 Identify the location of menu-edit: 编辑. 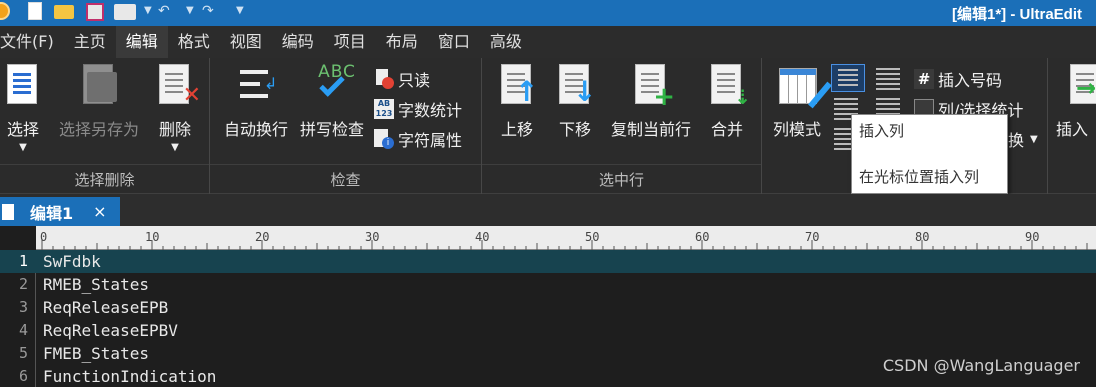
(141, 42).